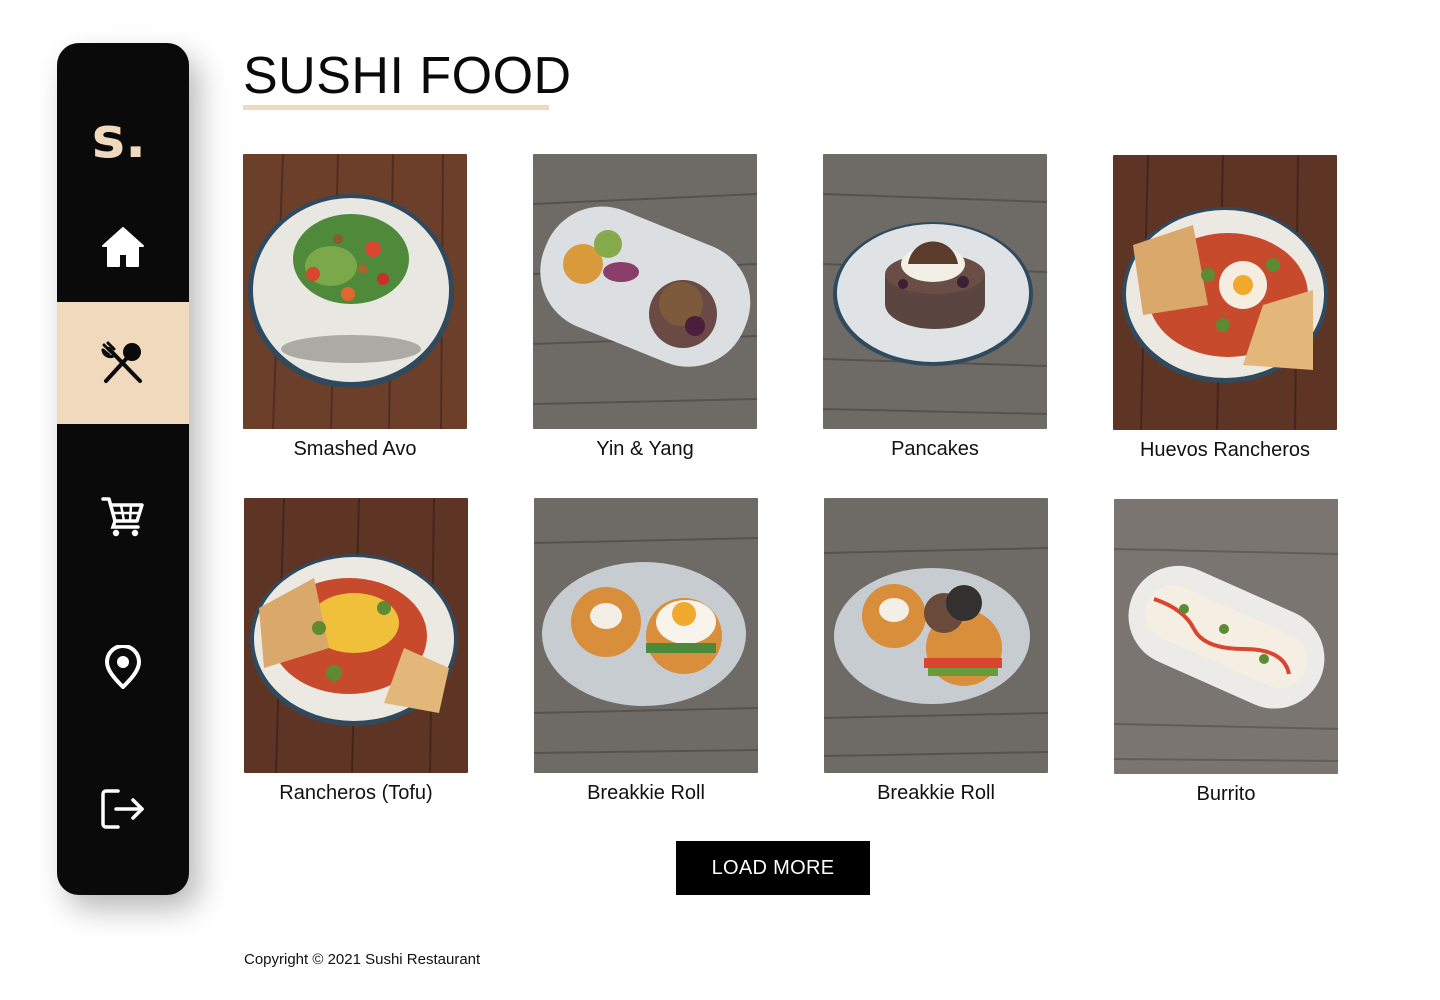 This screenshot has height=1000, width=1440. Describe the element at coordinates (1225, 450) in the screenshot. I see `food-name: Huevos Rancheros` at that location.